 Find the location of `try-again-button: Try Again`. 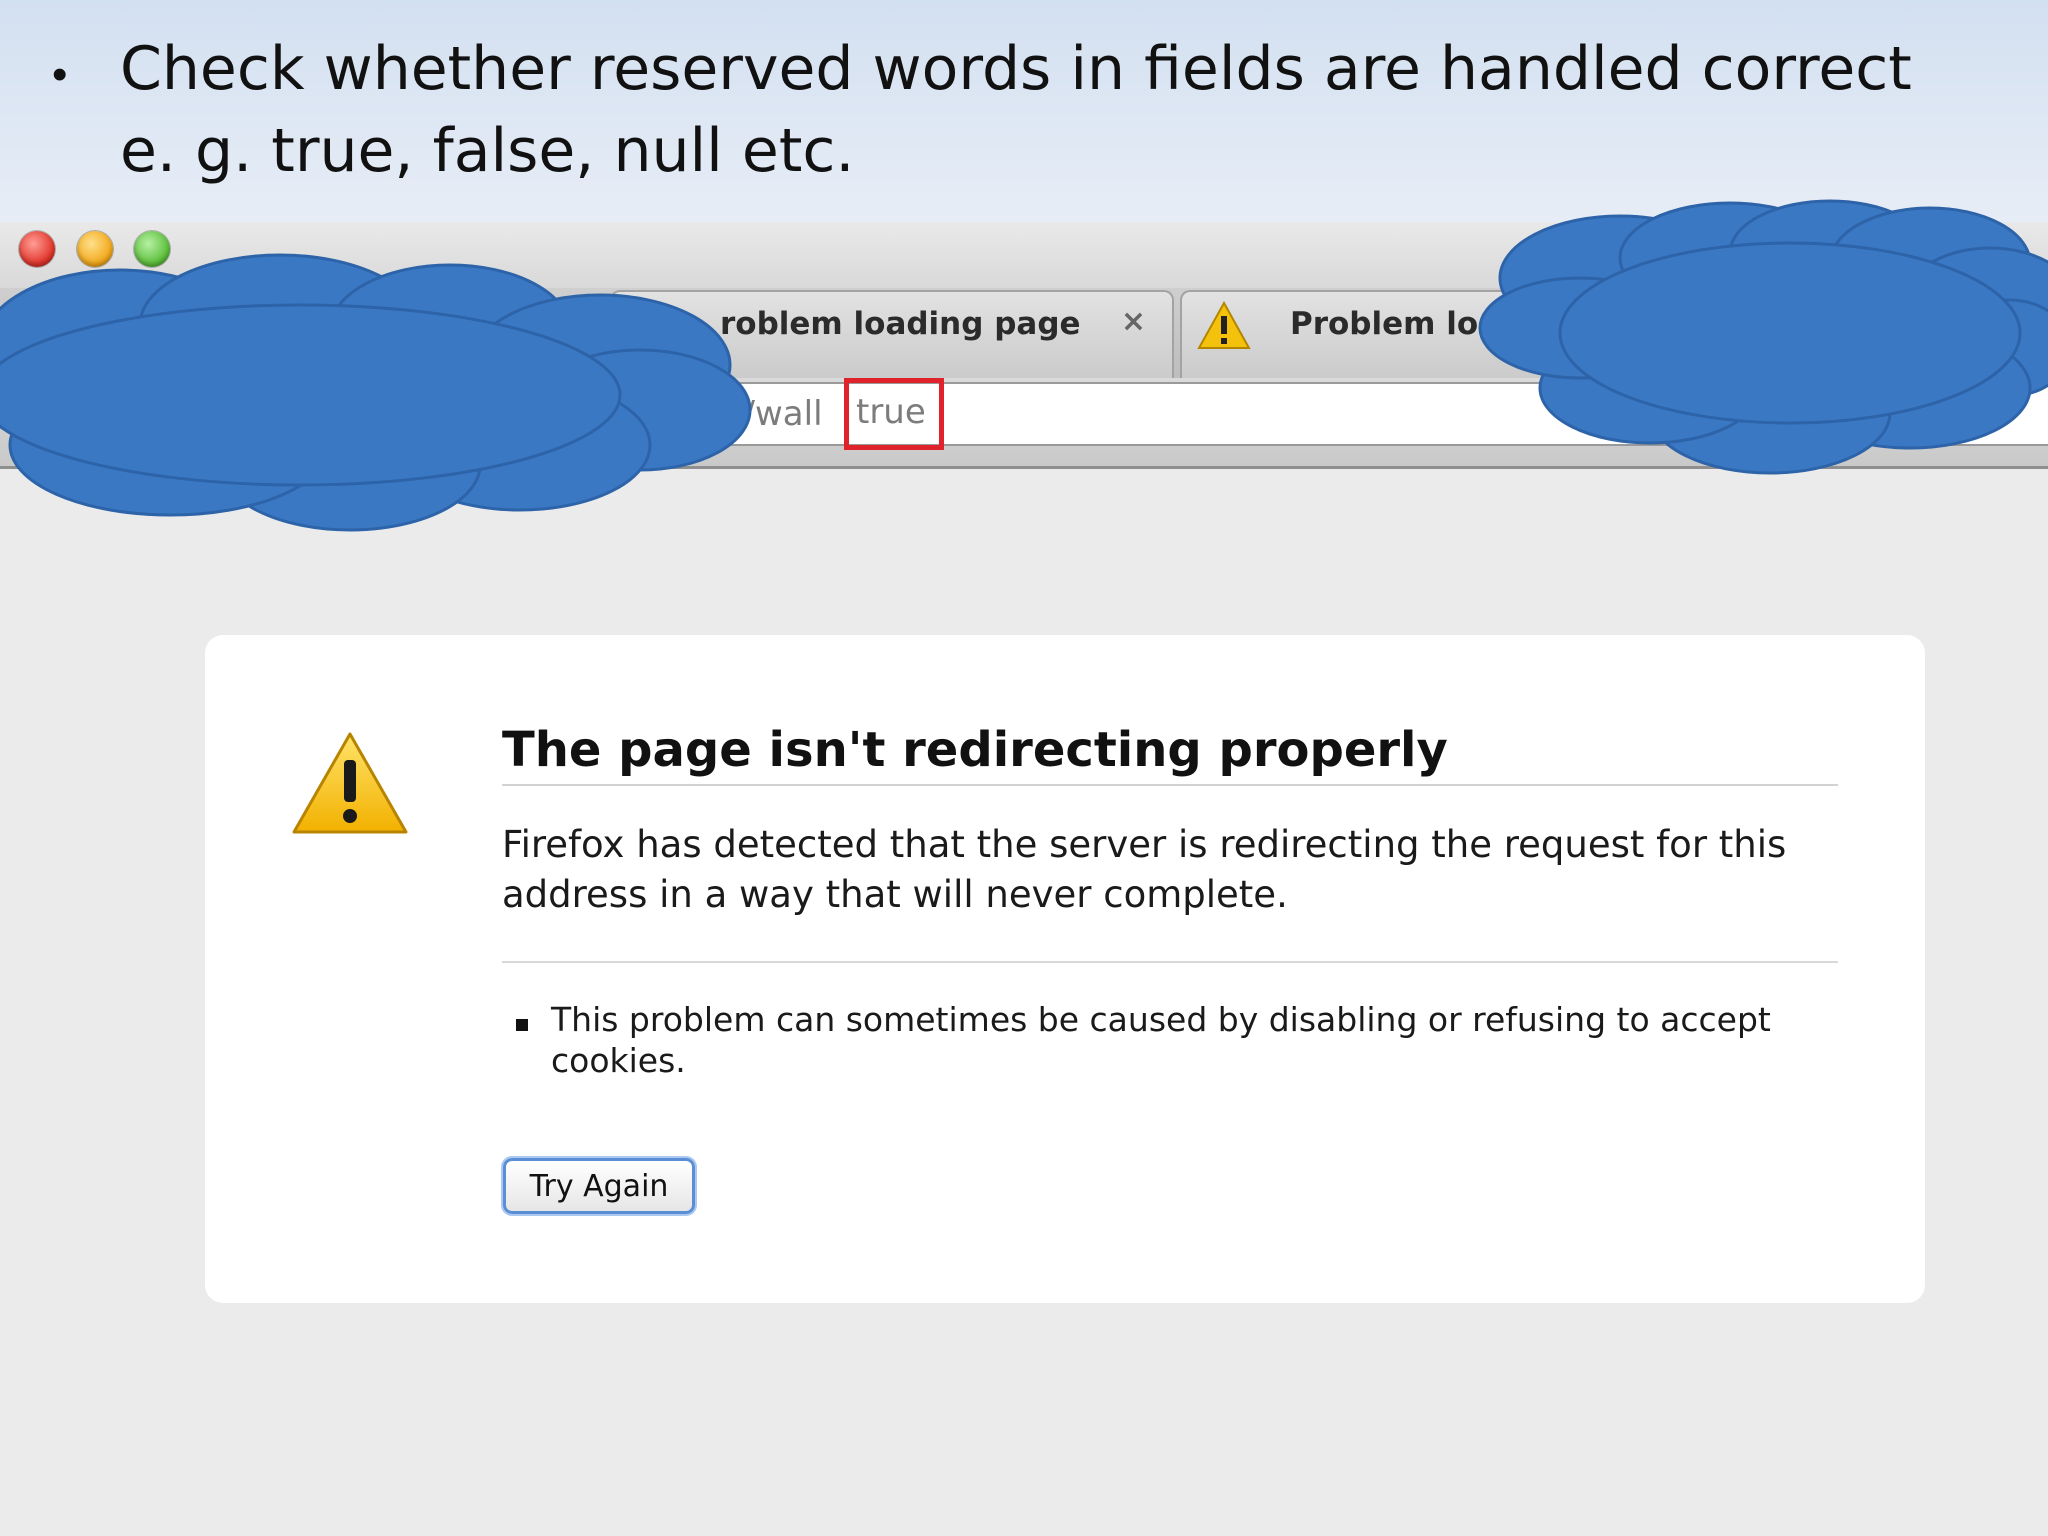

try-again-button: Try Again is located at coordinates (599, 1186).